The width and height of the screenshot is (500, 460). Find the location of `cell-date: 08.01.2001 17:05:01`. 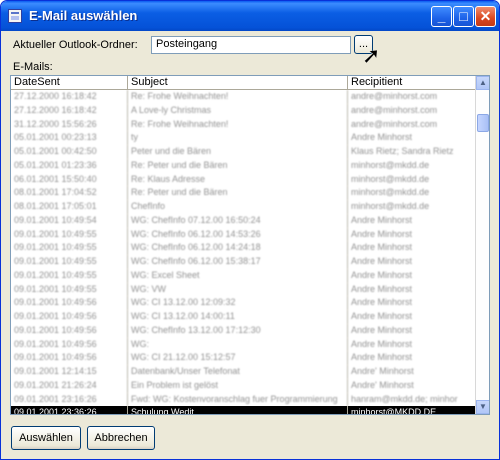

cell-date: 08.01.2001 17:05:01 is located at coordinates (69, 207).